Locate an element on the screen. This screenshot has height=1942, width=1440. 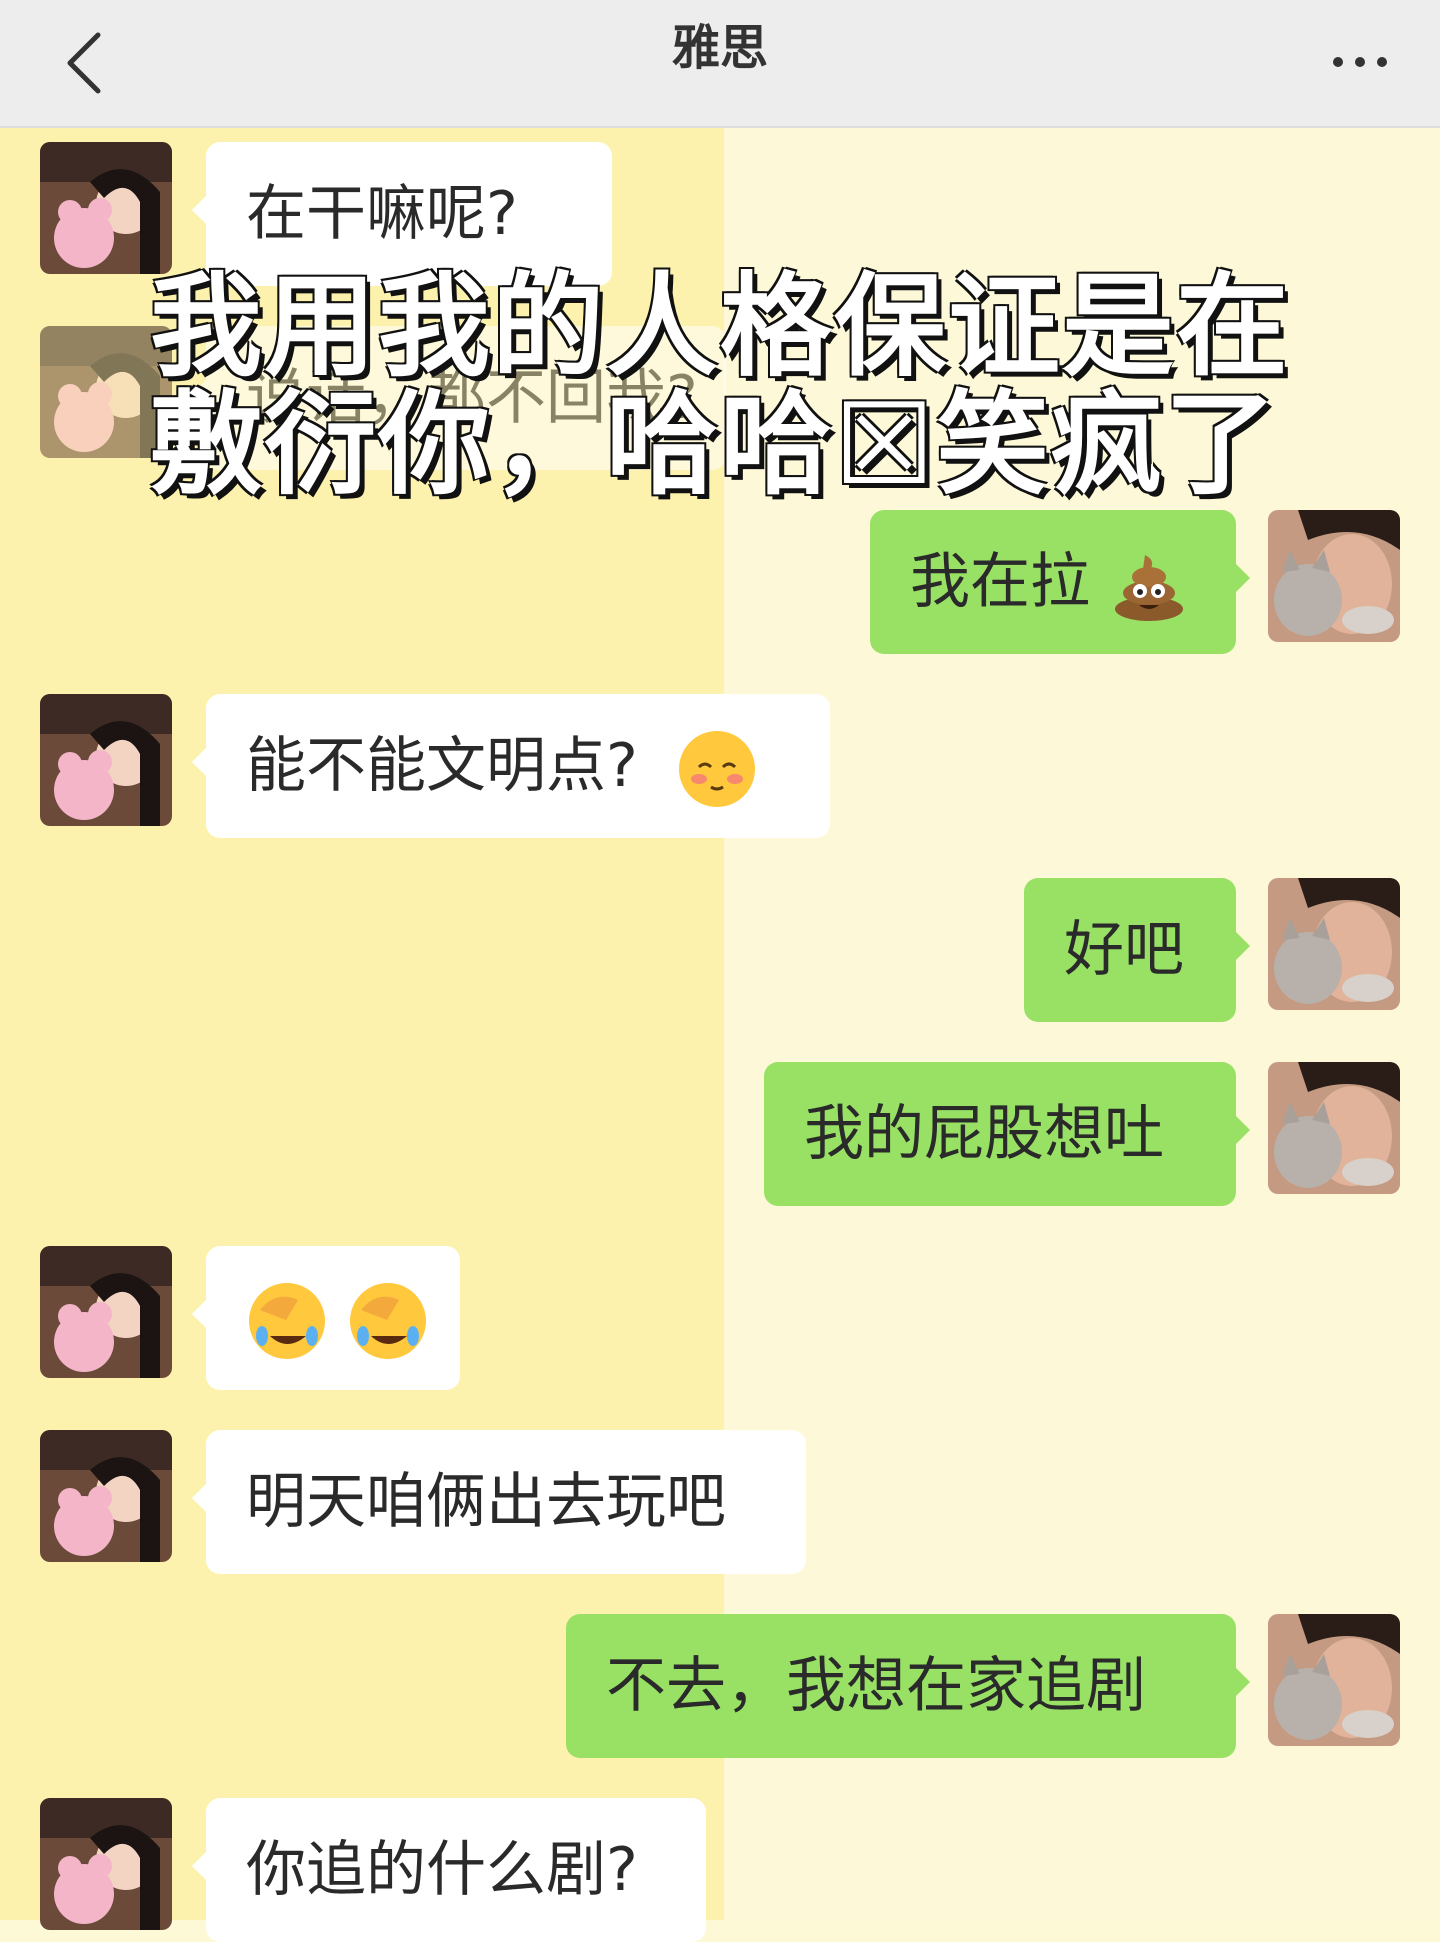
message-text: 你追的什么剧? is located at coordinates (442, 1870).